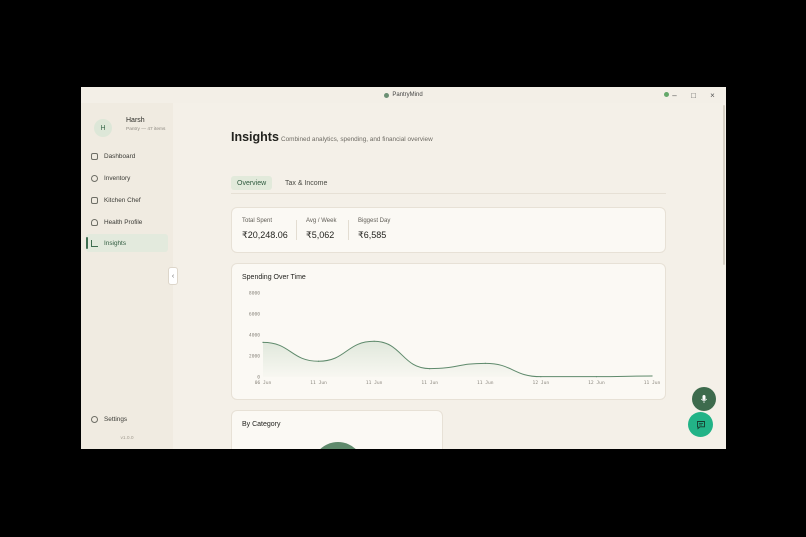 This screenshot has width=806, height=537. Describe the element at coordinates (146, 129) in the screenshot. I see `profile-subtitle: Pantry — 47 items` at that location.